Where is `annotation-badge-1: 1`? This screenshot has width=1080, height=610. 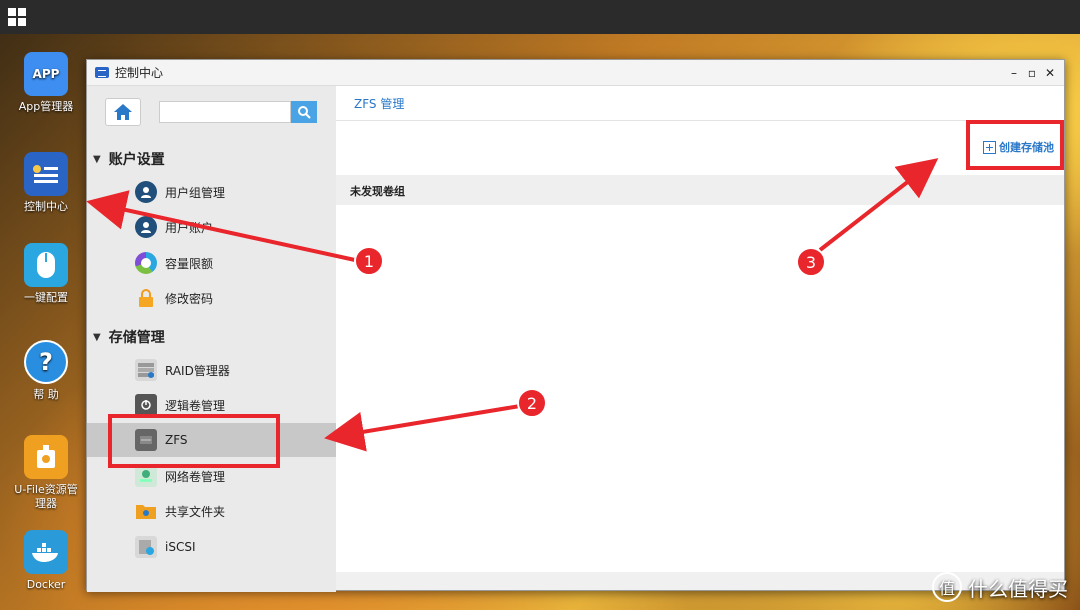 annotation-badge-1: 1 is located at coordinates (369, 261).